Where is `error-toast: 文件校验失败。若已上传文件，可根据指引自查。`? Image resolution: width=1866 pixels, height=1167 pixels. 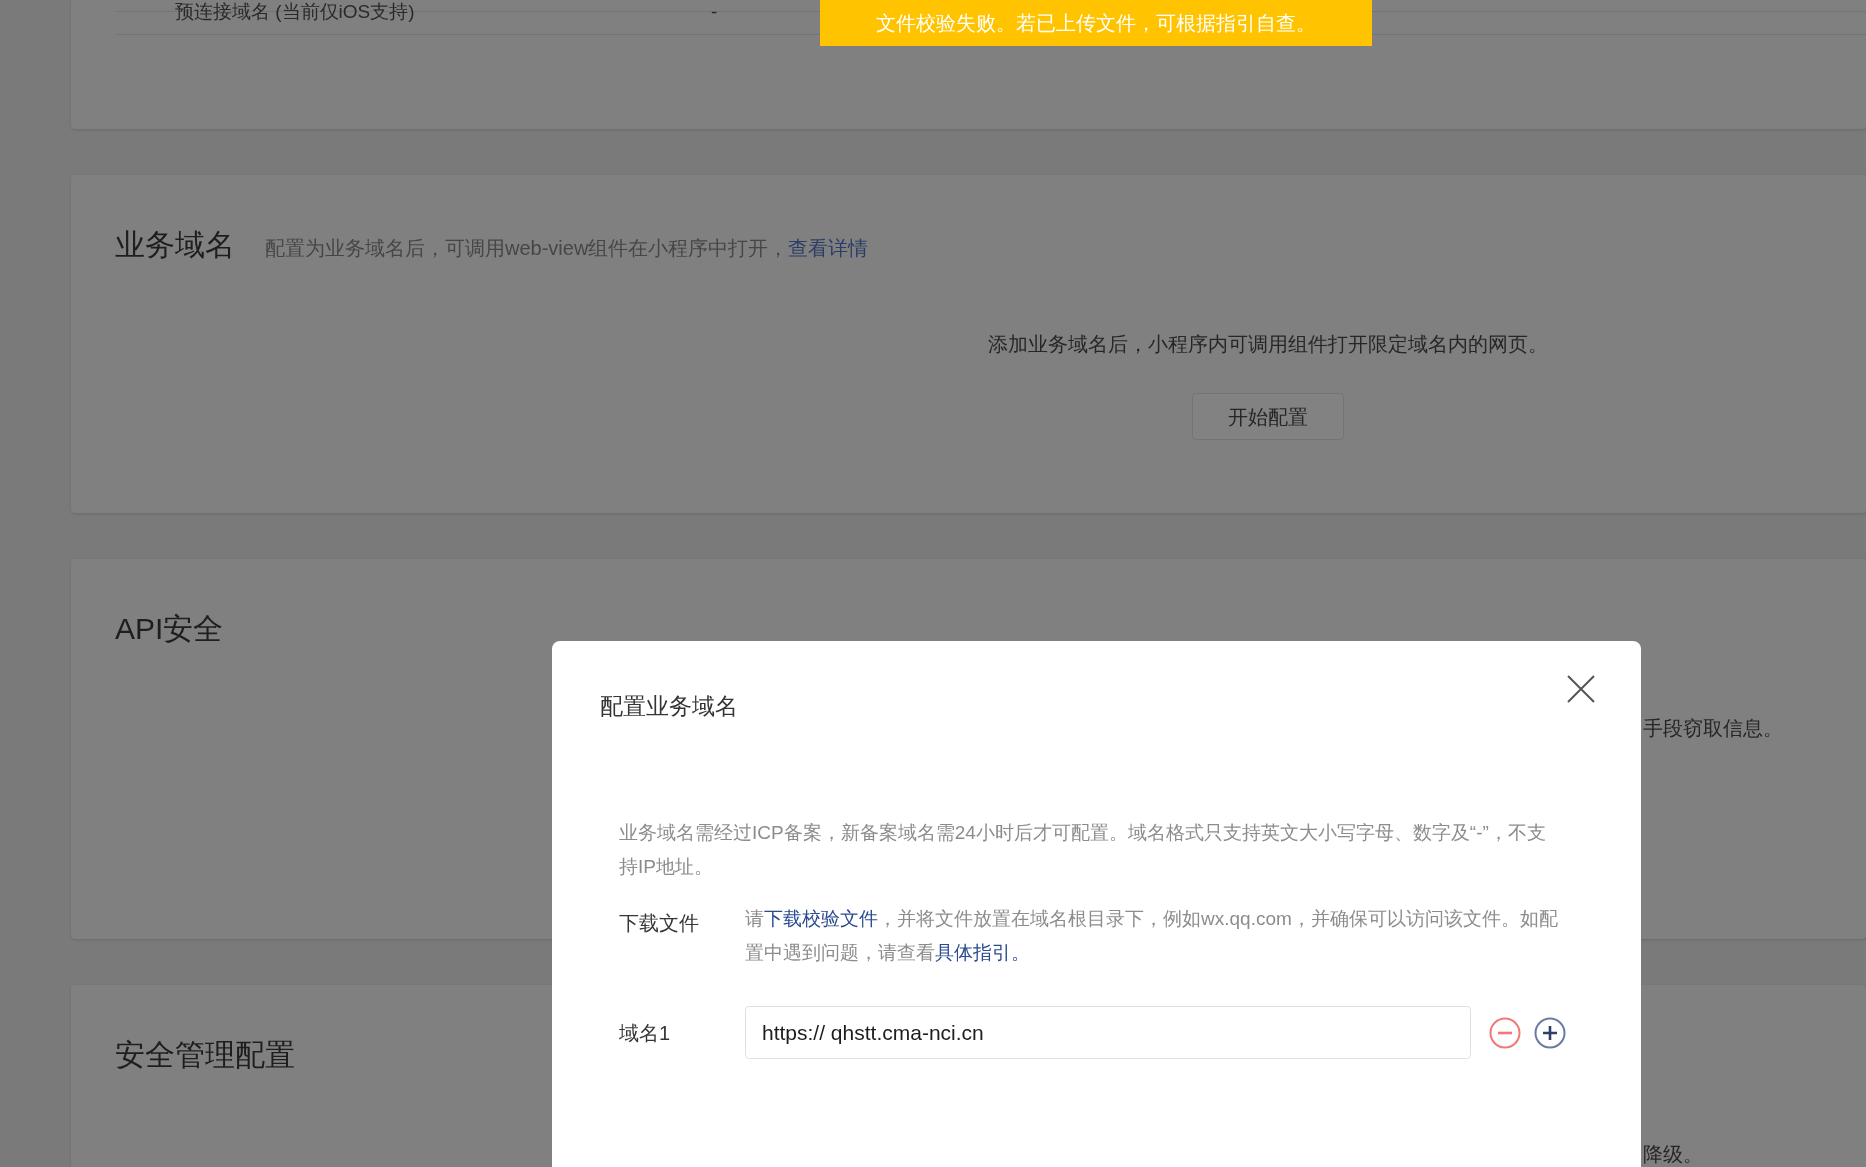 error-toast: 文件校验失败。若已上传文件，可根据指引自查。 is located at coordinates (1096, 23).